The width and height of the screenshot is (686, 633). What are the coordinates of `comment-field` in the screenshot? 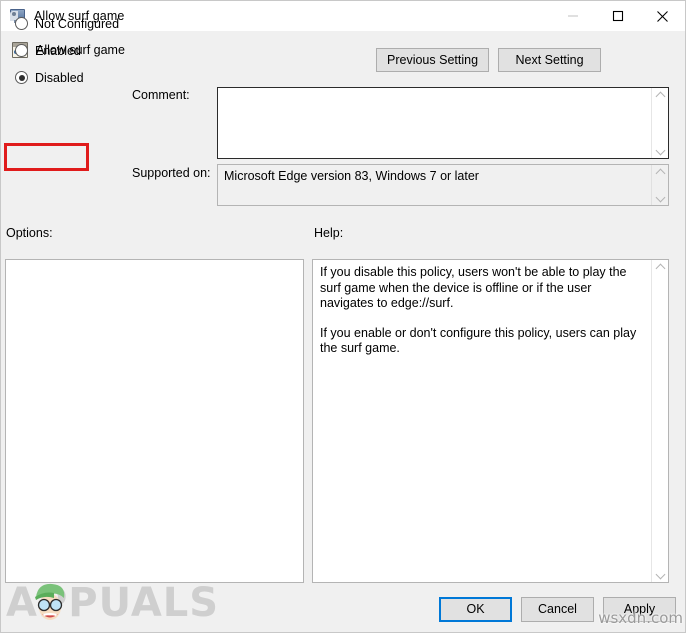 It's located at (443, 123).